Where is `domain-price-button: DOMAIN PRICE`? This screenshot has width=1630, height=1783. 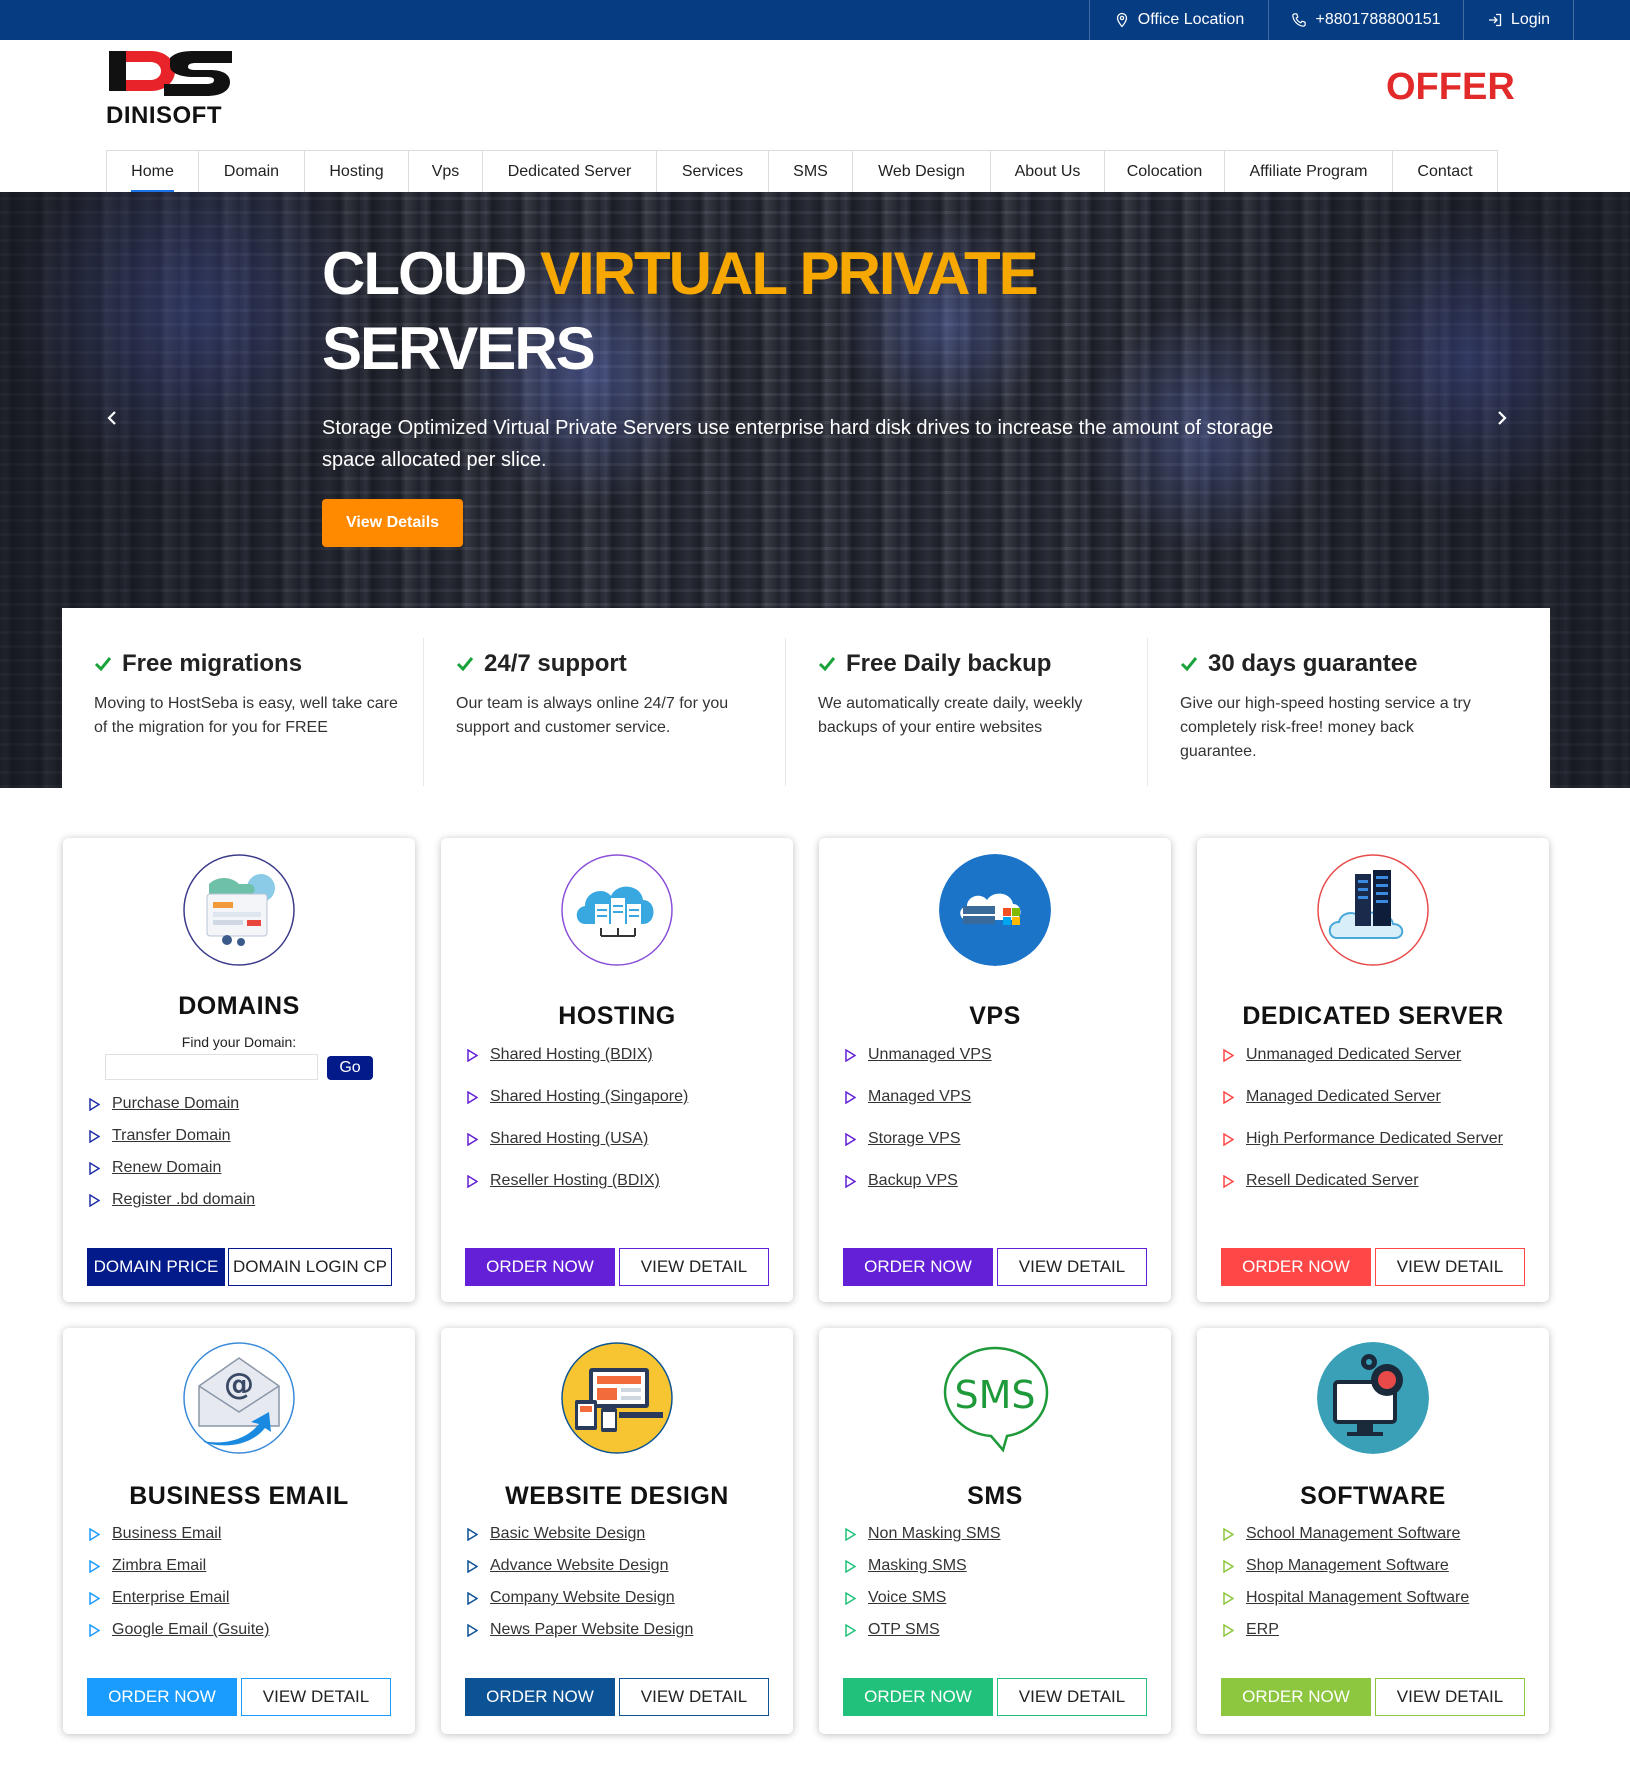
domain-price-button: DOMAIN PRICE is located at coordinates (156, 1267).